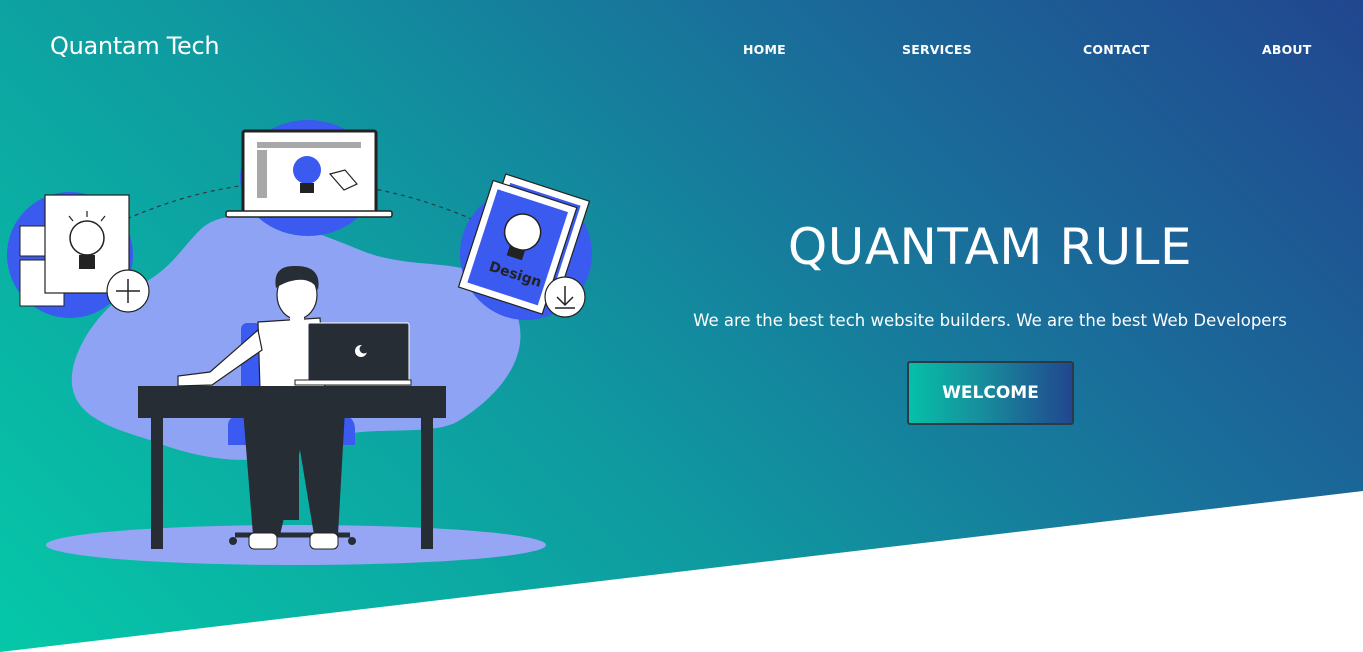  I want to click on desk-laptop-icon, so click(353, 354).